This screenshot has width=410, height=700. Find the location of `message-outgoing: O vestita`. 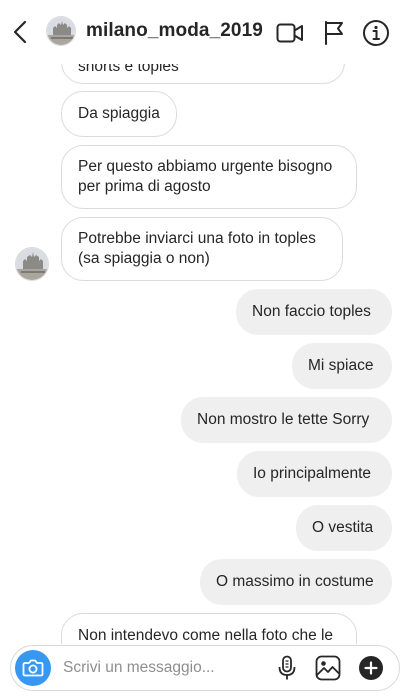

message-outgoing: O vestita is located at coordinates (344, 528).